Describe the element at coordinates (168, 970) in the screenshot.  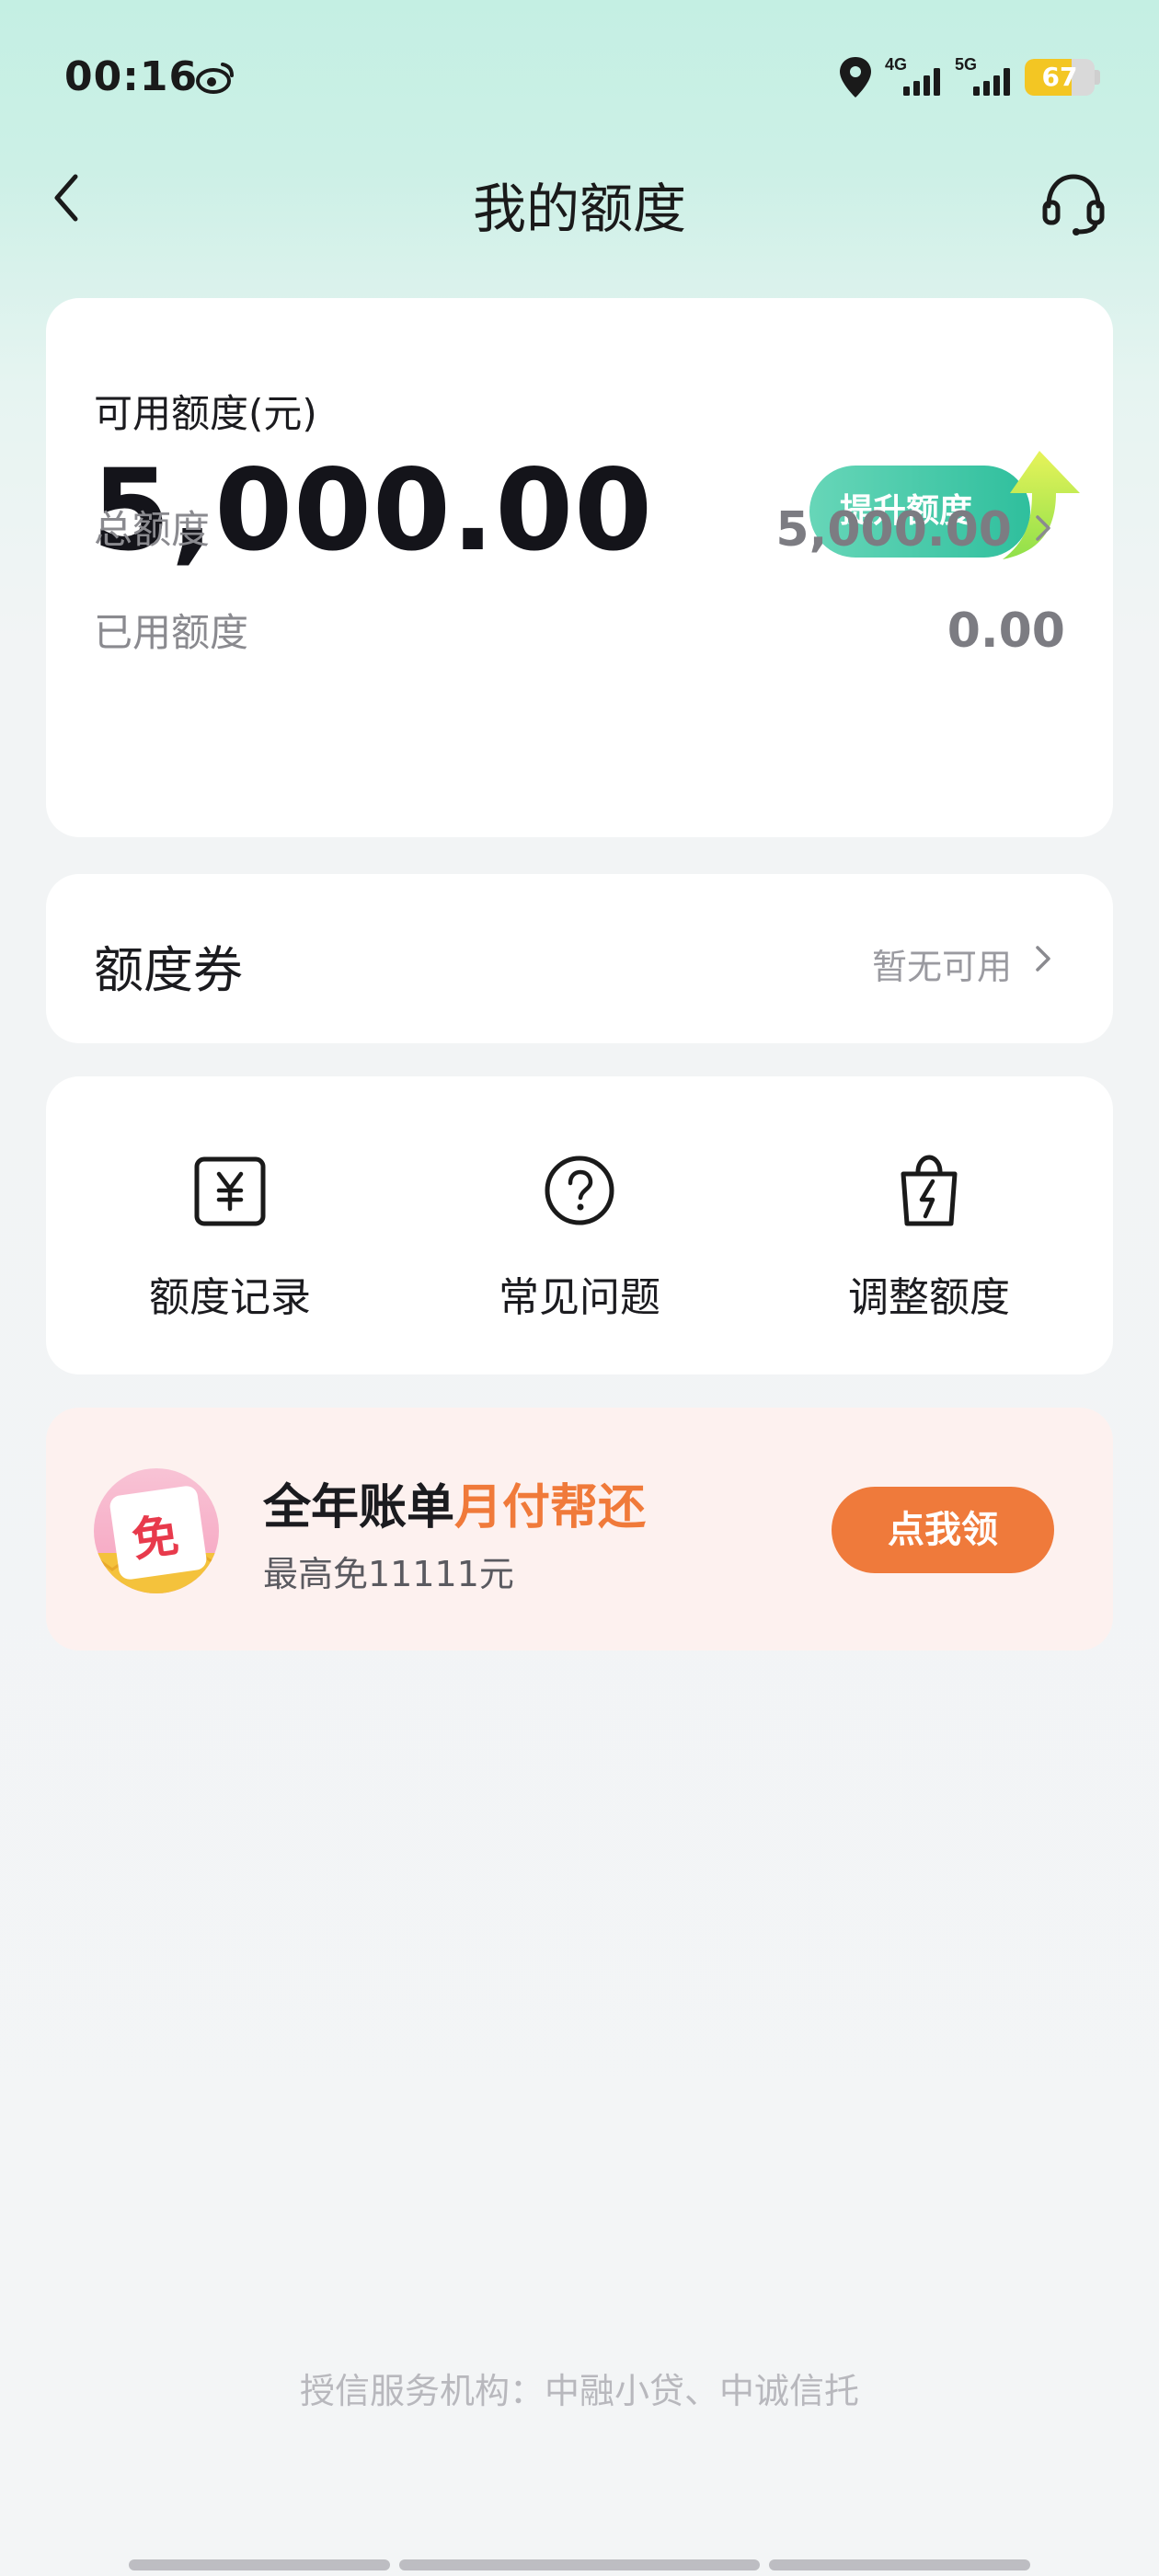
I see `coupon-title: 额度券` at that location.